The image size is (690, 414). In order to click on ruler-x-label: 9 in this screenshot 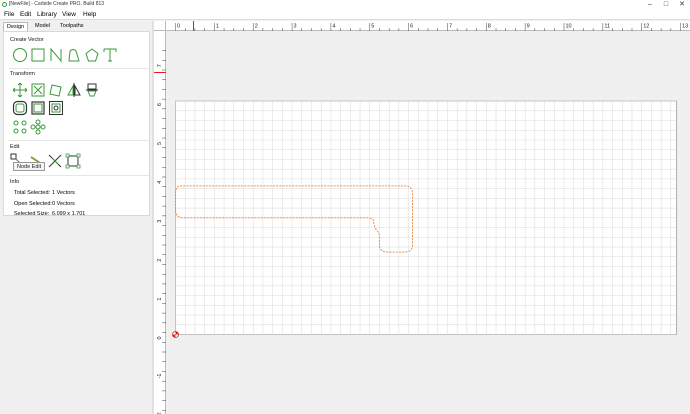, I will do `click(528, 27)`.